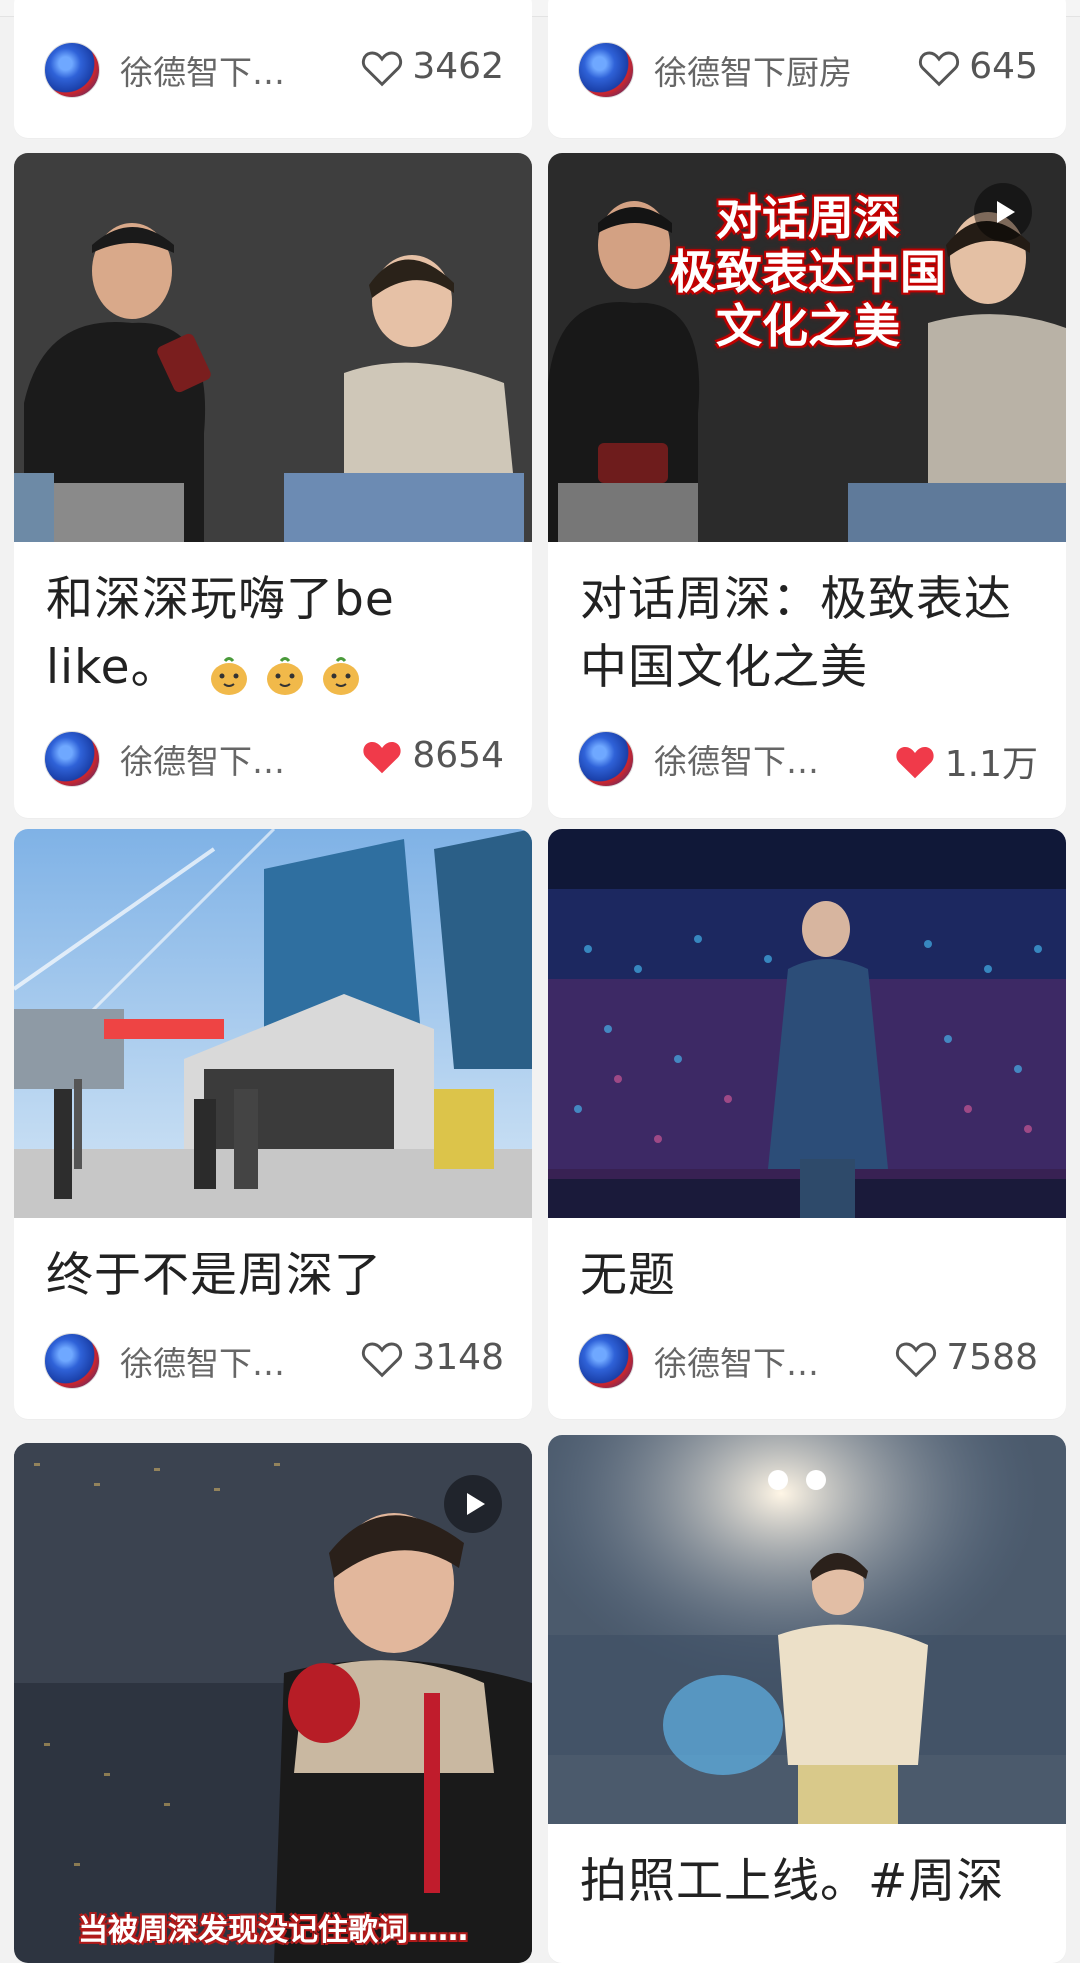 Image resolution: width=1080 pixels, height=1963 pixels. I want to click on overlay-line: 极致表达中国, so click(808, 272).